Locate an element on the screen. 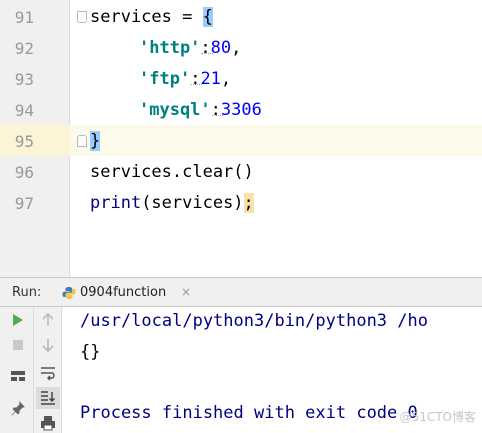 This screenshot has height=433, width=482. stop-icon is located at coordinates (18, 345).